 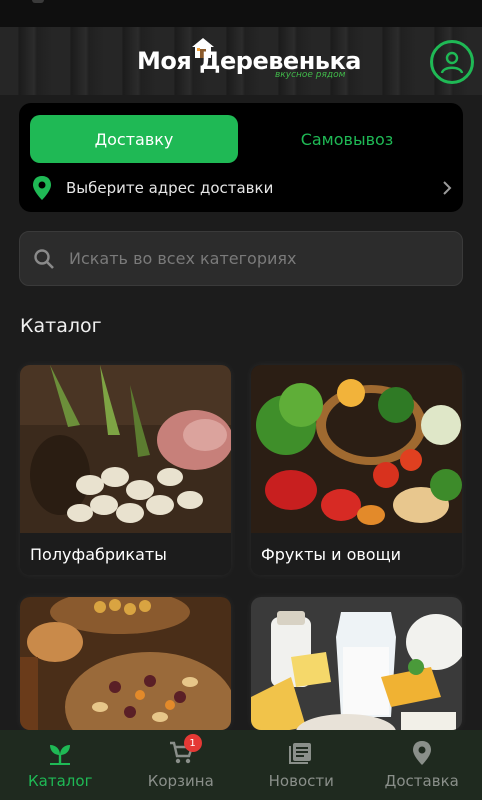 What do you see at coordinates (192, 743) in the screenshot?
I see `cart-badge: 1` at bounding box center [192, 743].